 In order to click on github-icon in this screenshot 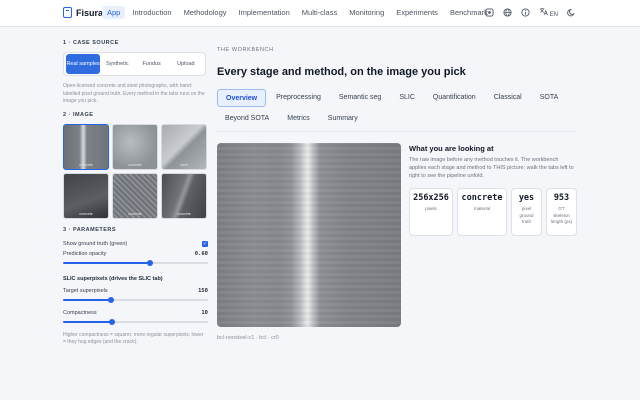, I will do `click(489, 13)`.